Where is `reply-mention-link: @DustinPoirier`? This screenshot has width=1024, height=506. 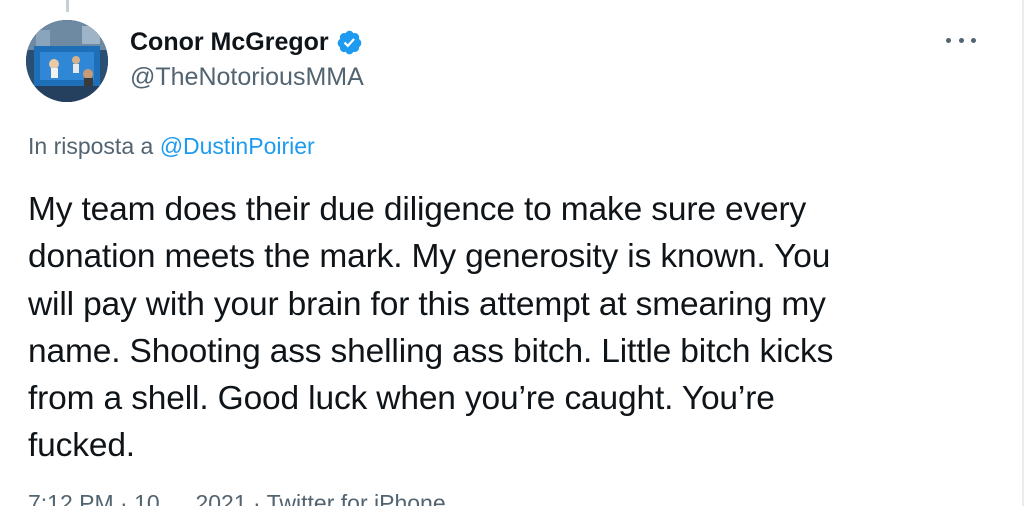 reply-mention-link: @DustinPoirier is located at coordinates (237, 146).